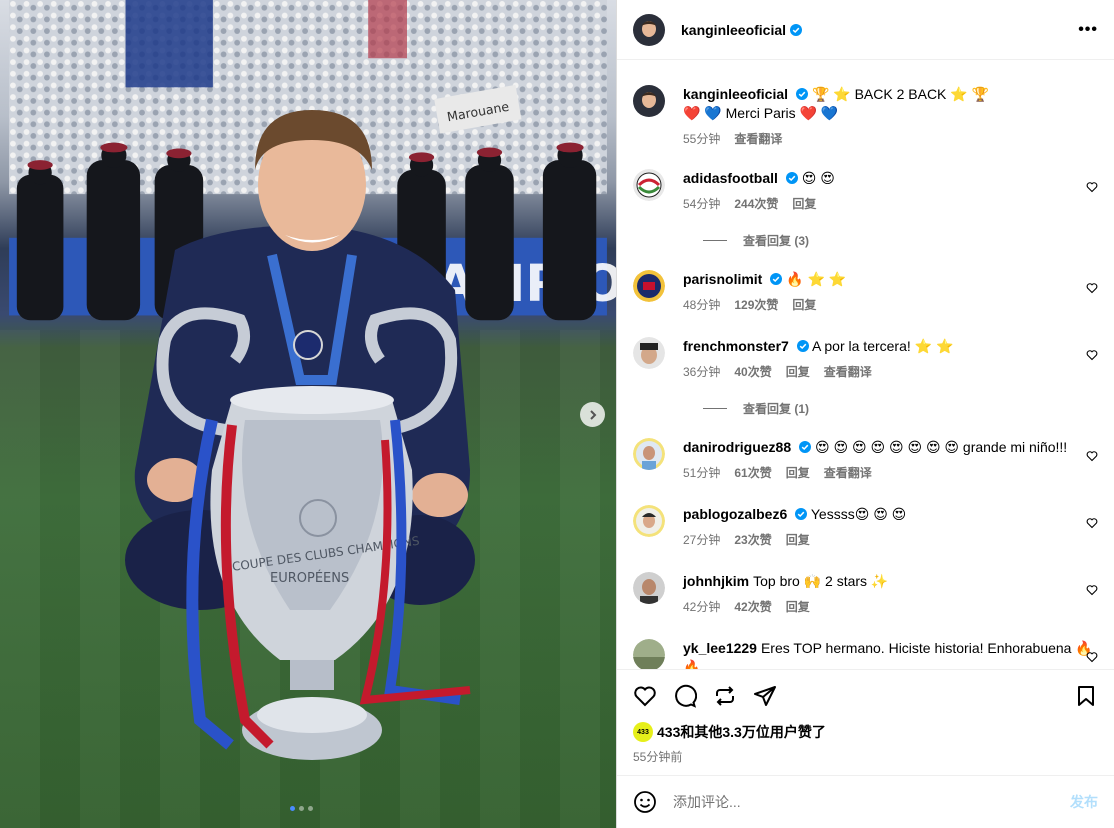 This screenshot has width=1114, height=828. Describe the element at coordinates (702, 540) in the screenshot. I see `comment-time: 27分钟` at that location.